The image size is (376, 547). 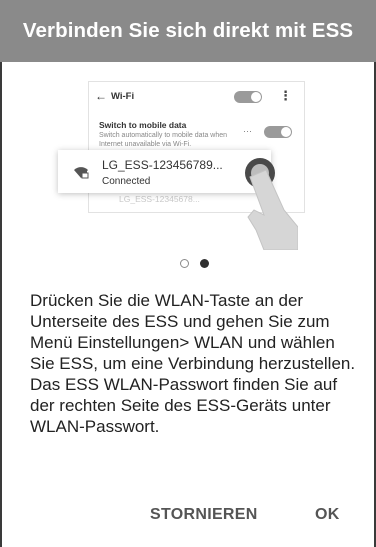 I want to click on arrow-left-icon: ←, so click(x=101, y=96).